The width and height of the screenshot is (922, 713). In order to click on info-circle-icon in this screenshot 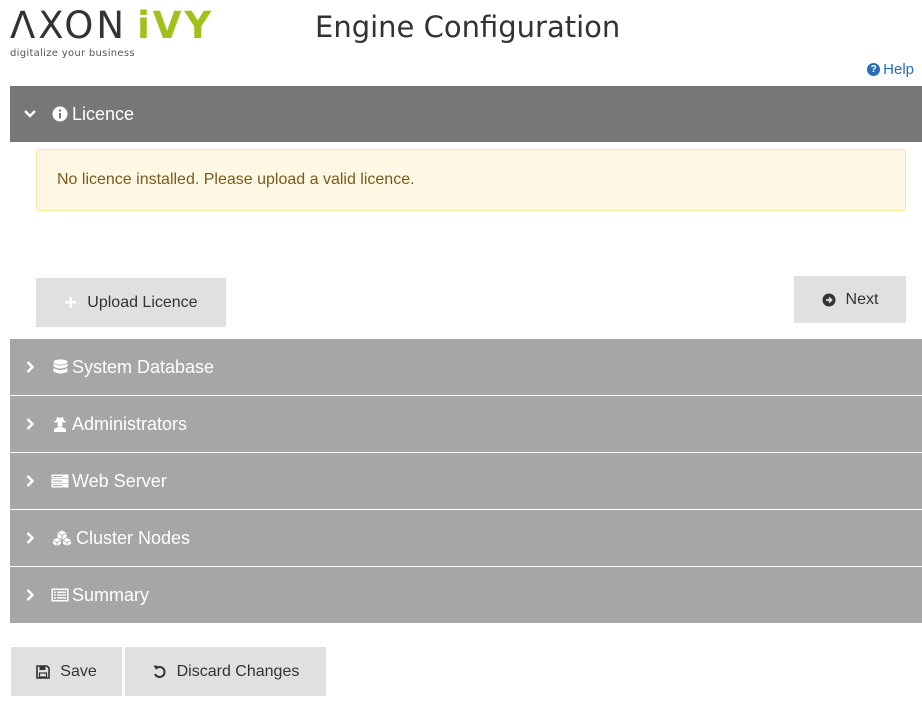, I will do `click(60, 114)`.